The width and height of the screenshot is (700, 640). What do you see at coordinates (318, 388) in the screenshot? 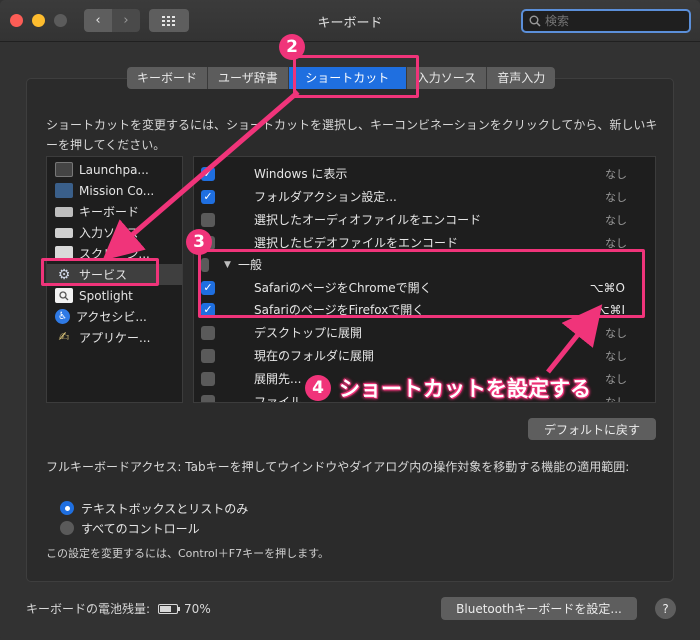
I see `step-4-badge: 4` at bounding box center [318, 388].